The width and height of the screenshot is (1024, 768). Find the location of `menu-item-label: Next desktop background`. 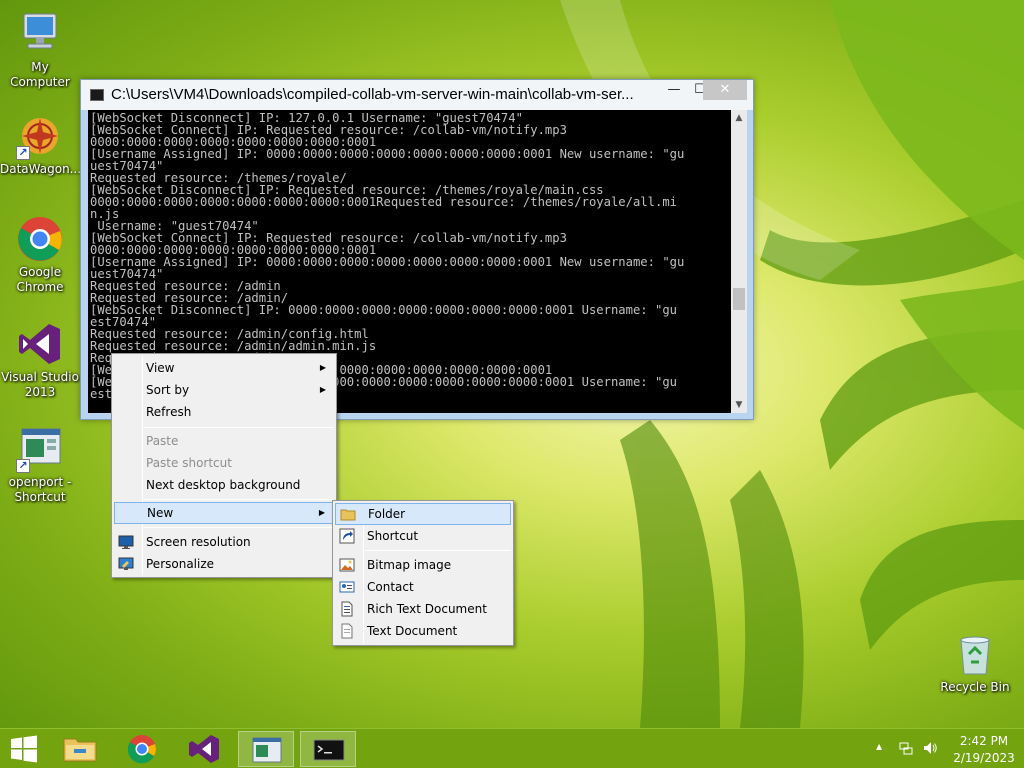

menu-item-label: Next desktop background is located at coordinates (223, 485).